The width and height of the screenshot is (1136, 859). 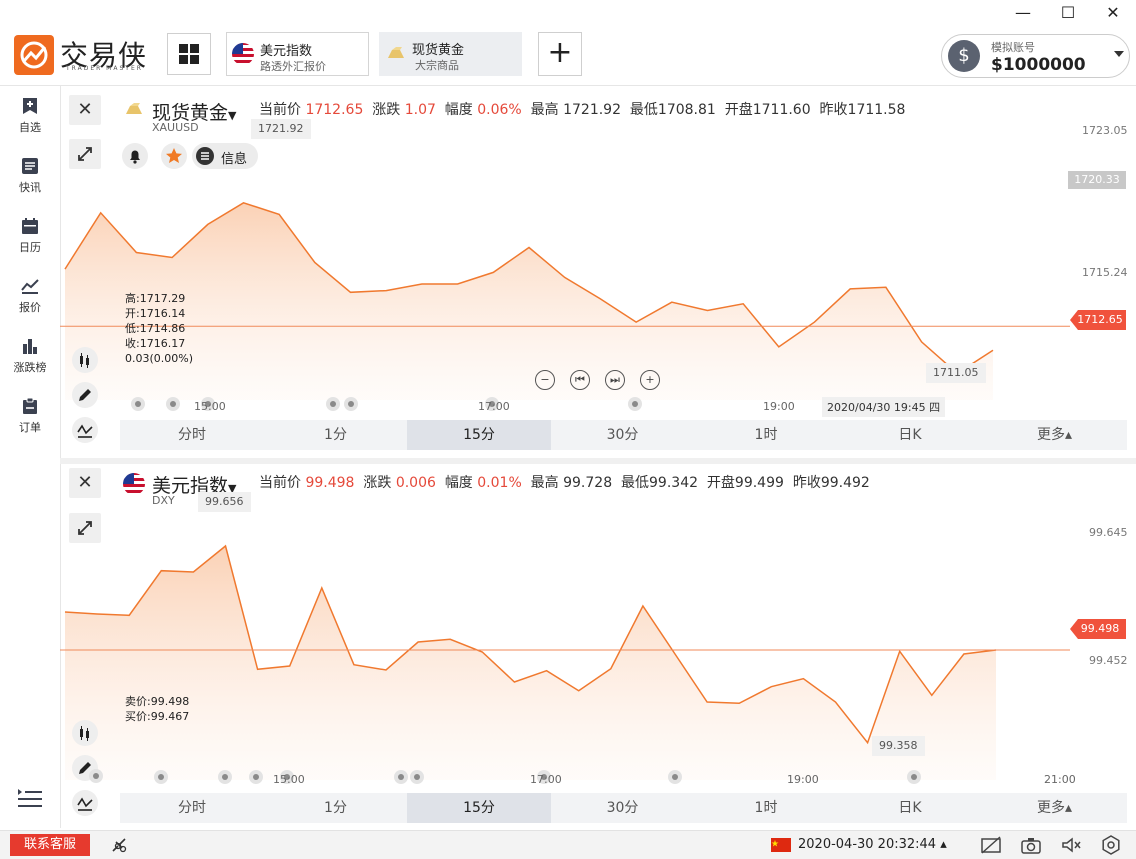 I want to click on quote-chart-icon, so click(x=30, y=286).